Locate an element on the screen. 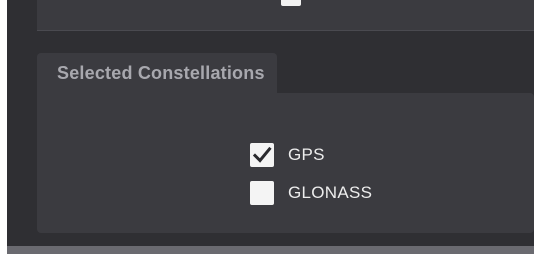 This screenshot has height=254, width=534. gps-checkbox is located at coordinates (262, 155).